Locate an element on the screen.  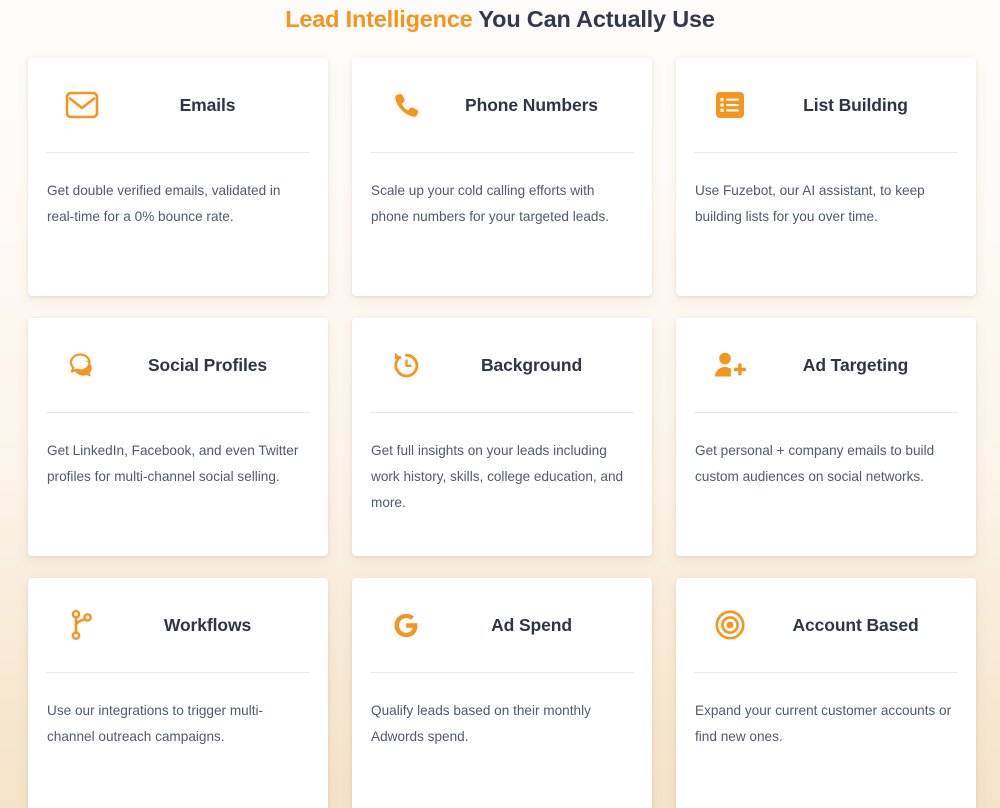
card-title: Emails is located at coordinates (207, 104).